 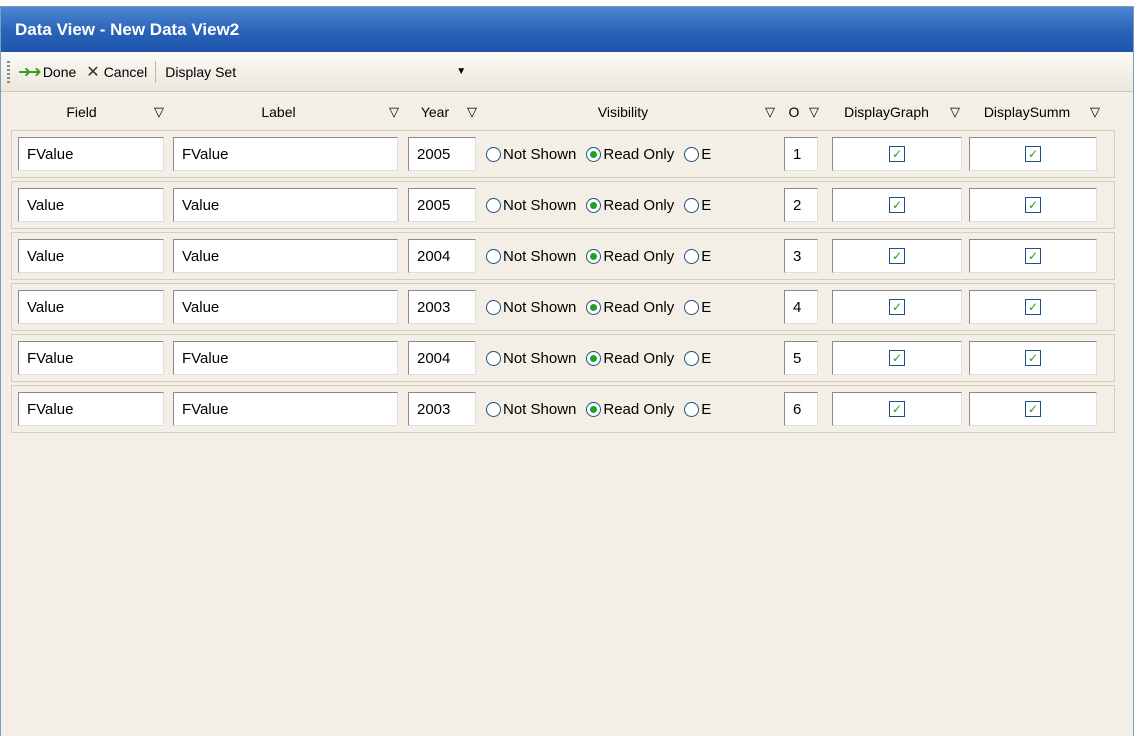 What do you see at coordinates (801, 307) in the screenshot?
I see `order-input: 4` at bounding box center [801, 307].